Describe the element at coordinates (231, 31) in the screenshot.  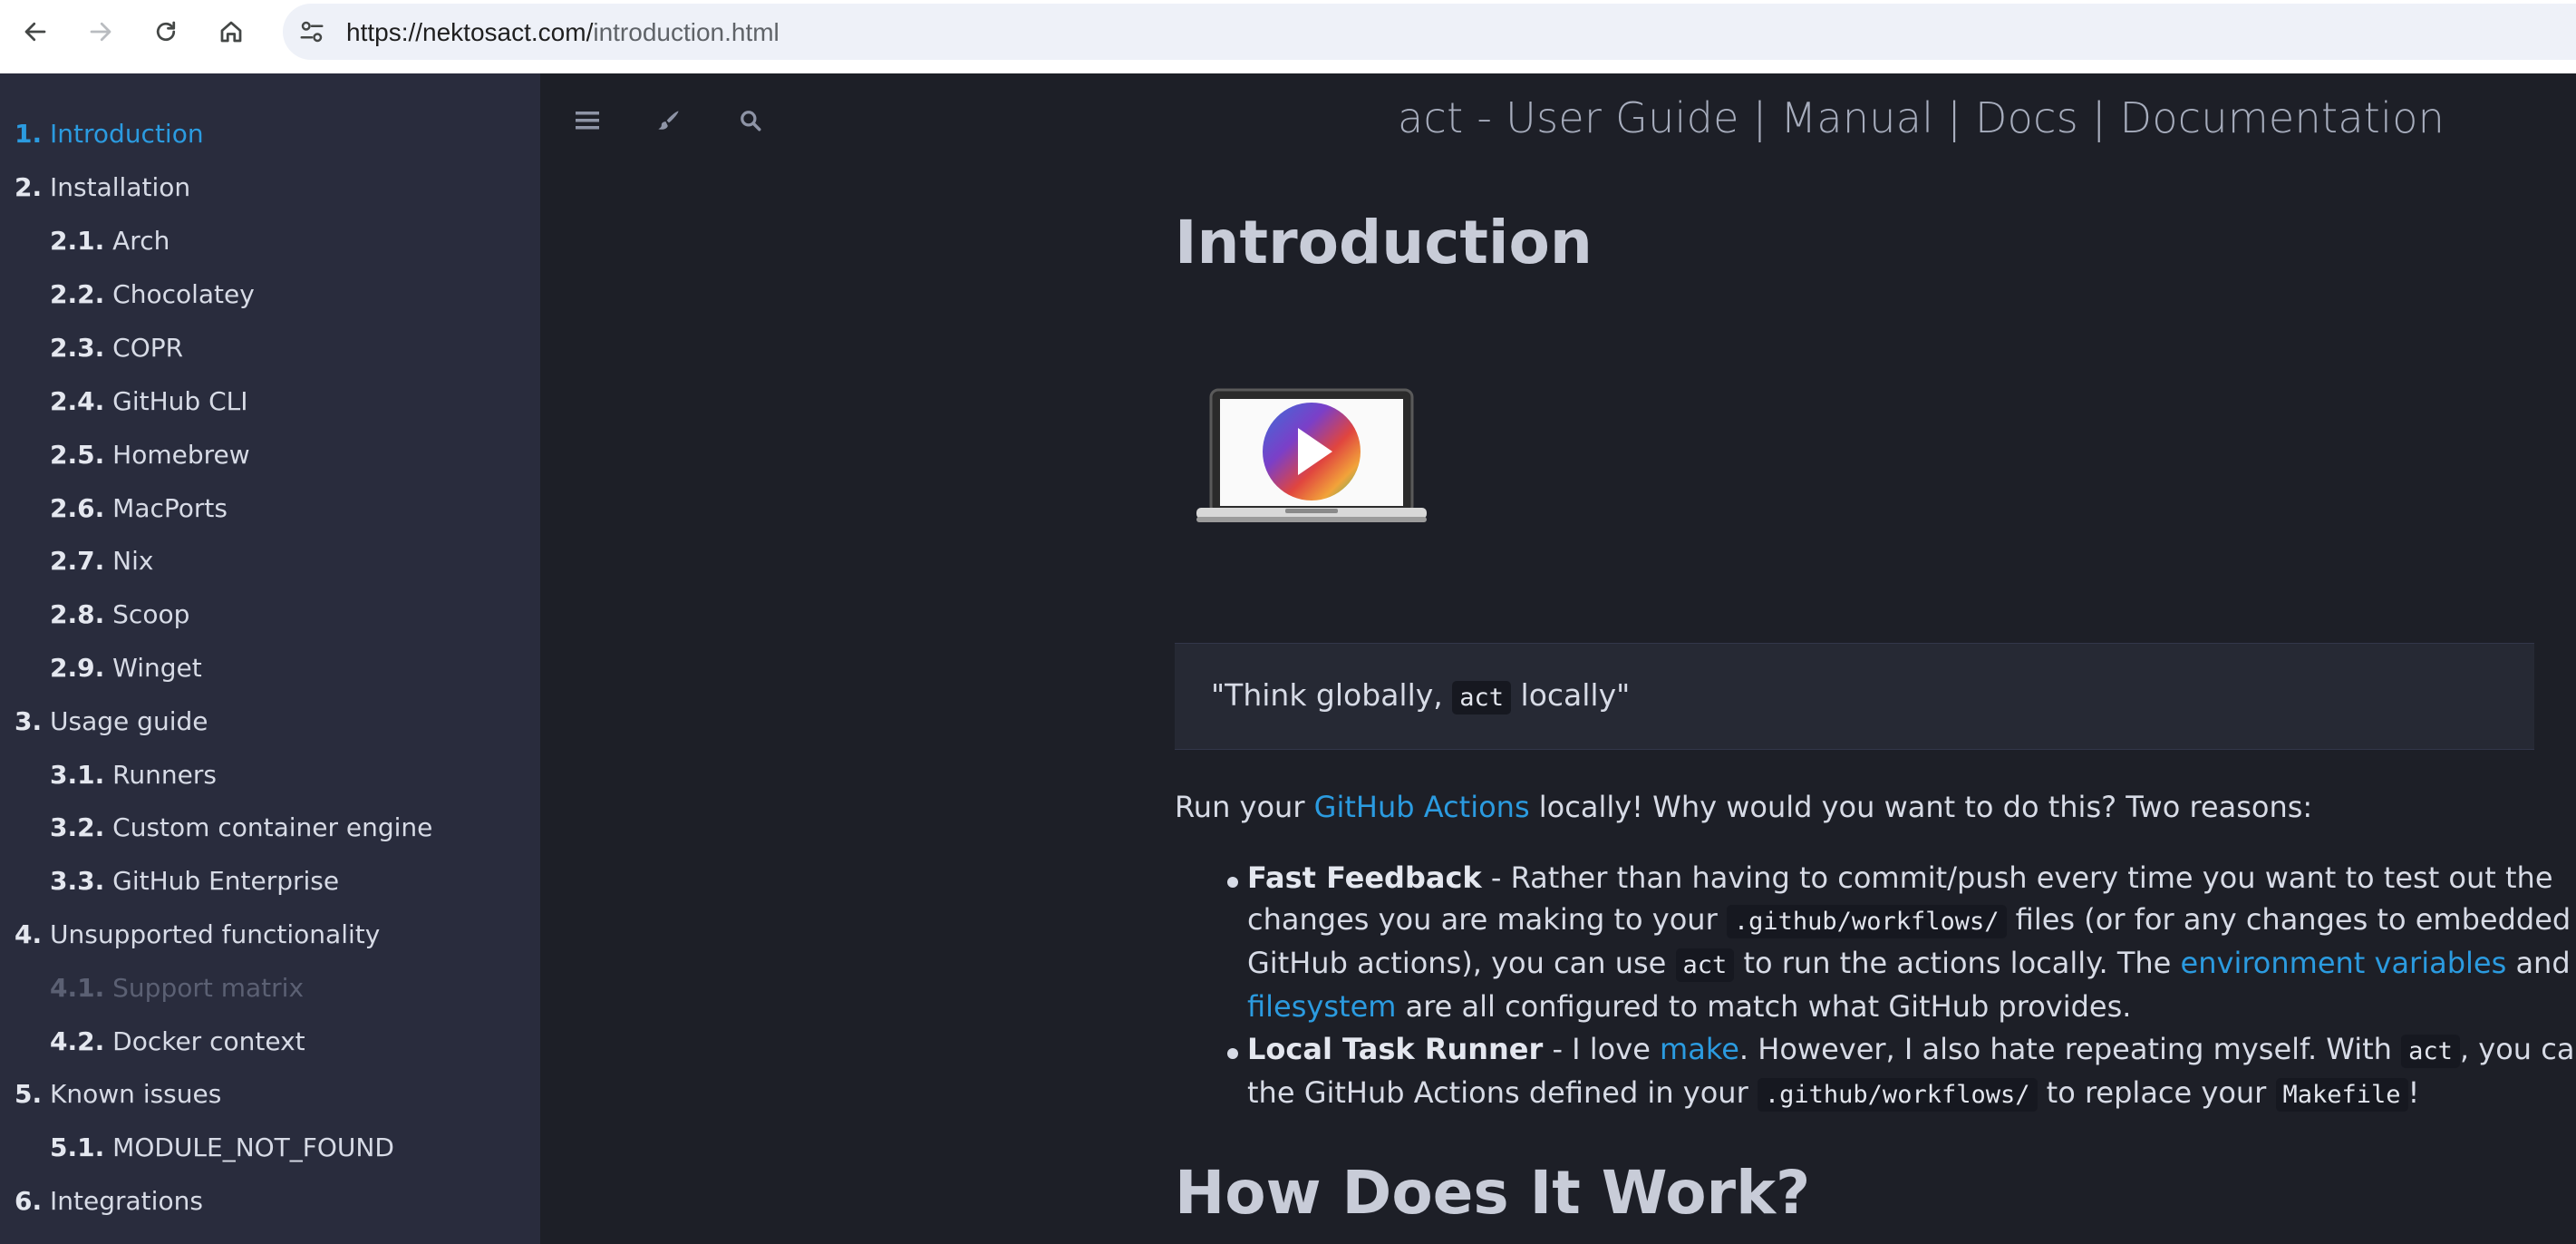
I see `home-icon` at that location.